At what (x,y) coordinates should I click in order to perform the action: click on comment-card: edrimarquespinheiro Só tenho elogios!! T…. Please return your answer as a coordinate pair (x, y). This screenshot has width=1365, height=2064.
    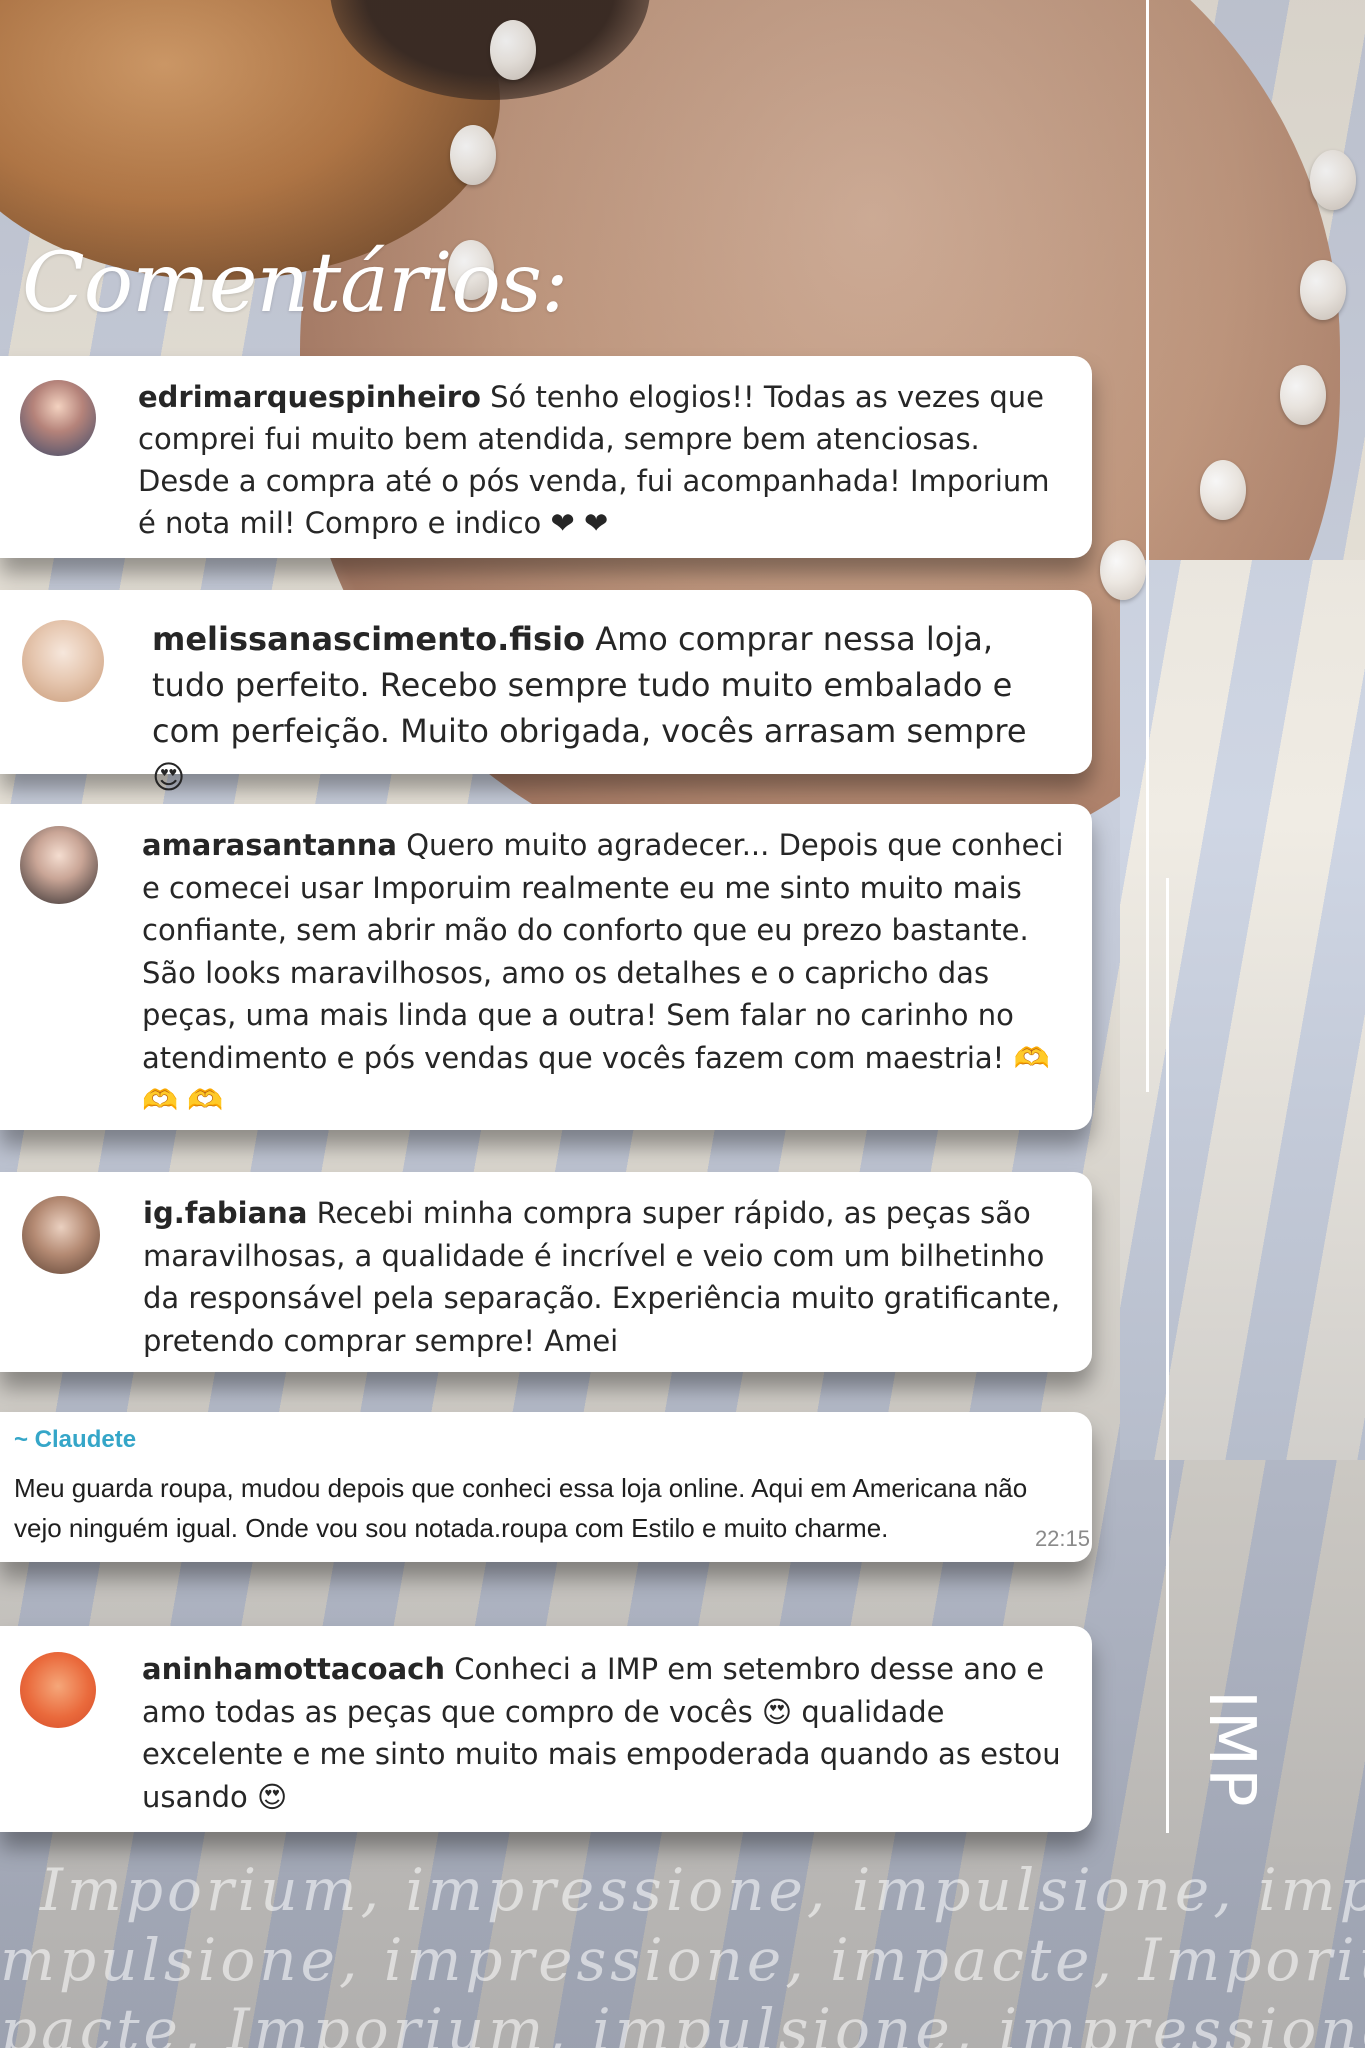
    Looking at the image, I should click on (546, 457).